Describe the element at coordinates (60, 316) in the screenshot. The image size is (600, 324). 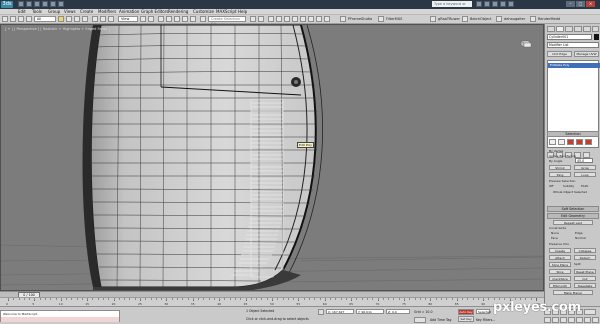
I see `maxscript-listener: Welcome to MAXScript.` at that location.